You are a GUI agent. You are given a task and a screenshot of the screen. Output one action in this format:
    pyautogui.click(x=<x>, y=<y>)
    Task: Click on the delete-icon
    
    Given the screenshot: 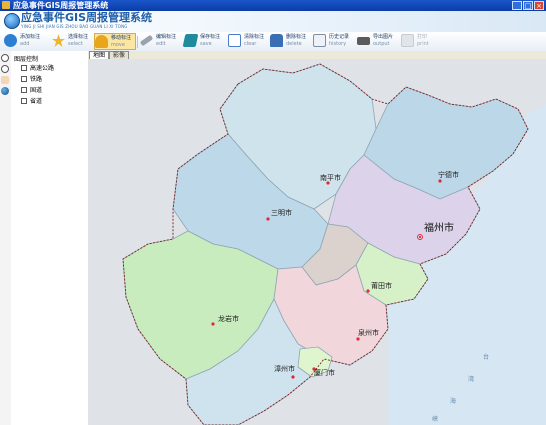 What is the action you would take?
    pyautogui.click(x=276, y=40)
    